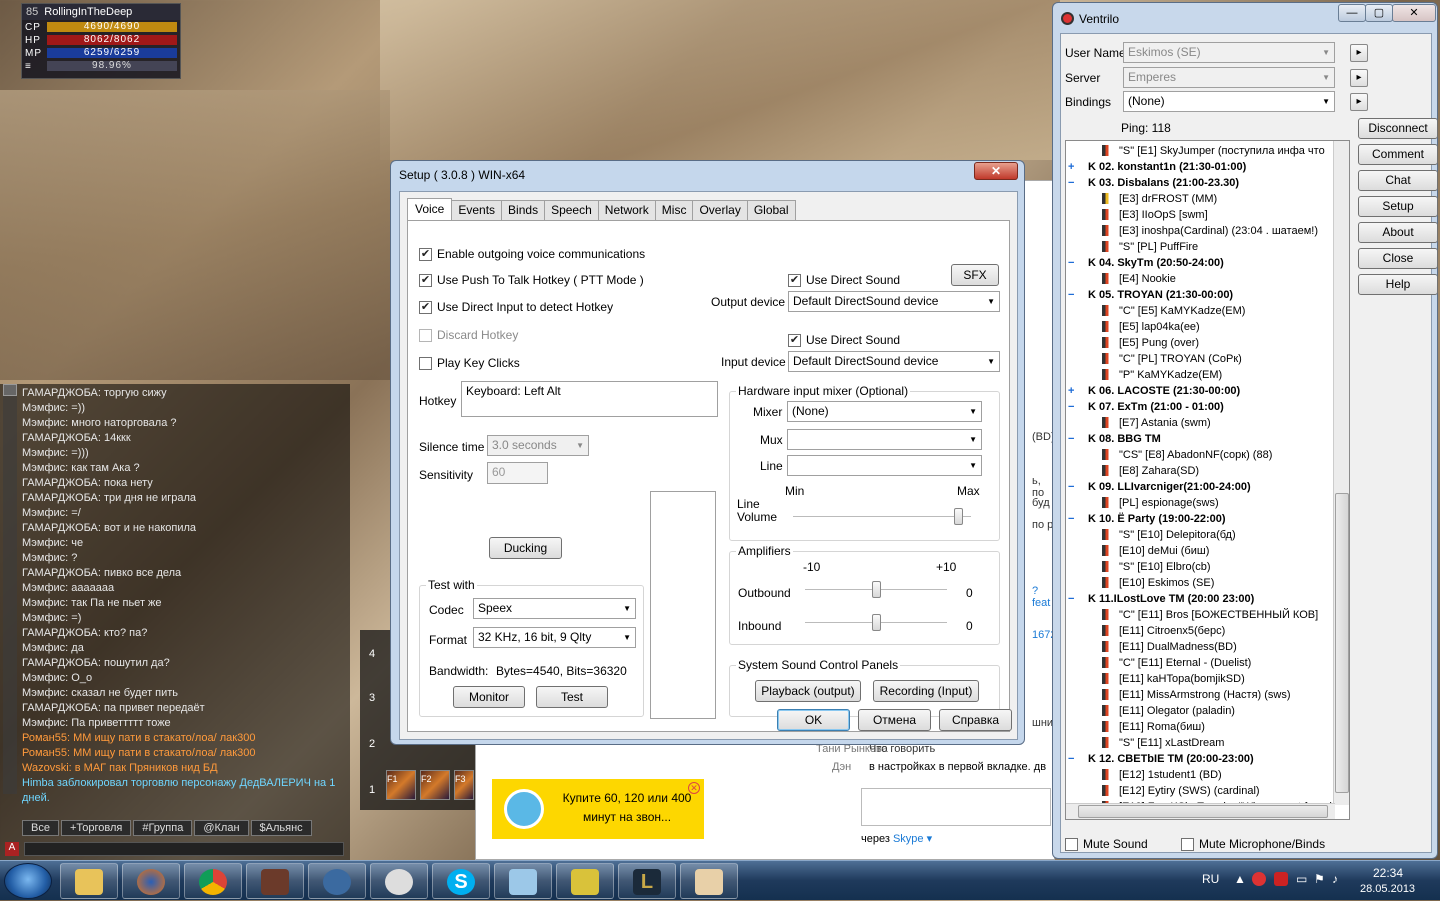 Image resolution: width=1440 pixels, height=901 pixels. What do you see at coordinates (1210, 231) in the screenshot?
I see `user-row: [E3] inoshpa(Cardinal) (23:04 . шатаем!)` at bounding box center [1210, 231].